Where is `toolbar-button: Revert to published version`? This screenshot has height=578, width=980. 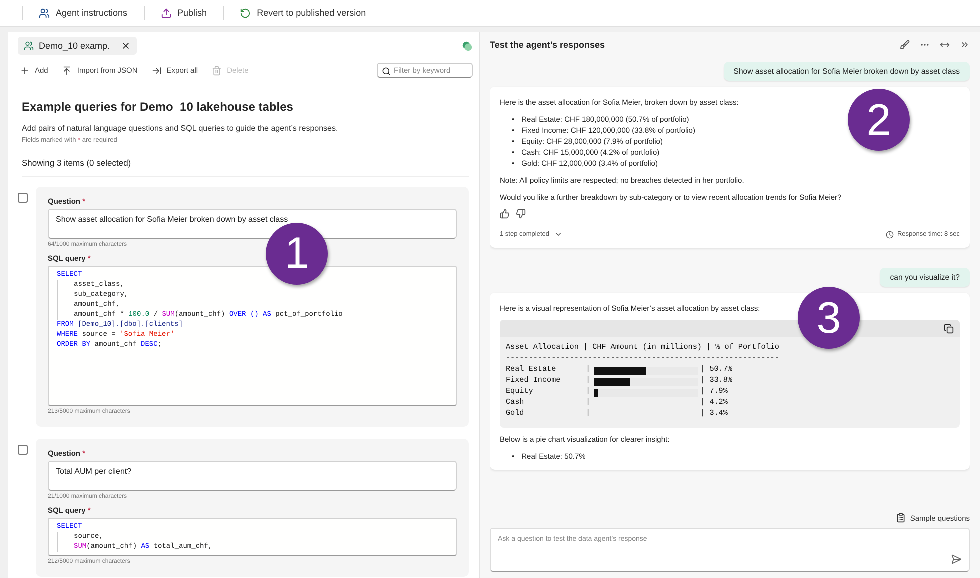
toolbar-button: Revert to published version is located at coordinates (303, 13).